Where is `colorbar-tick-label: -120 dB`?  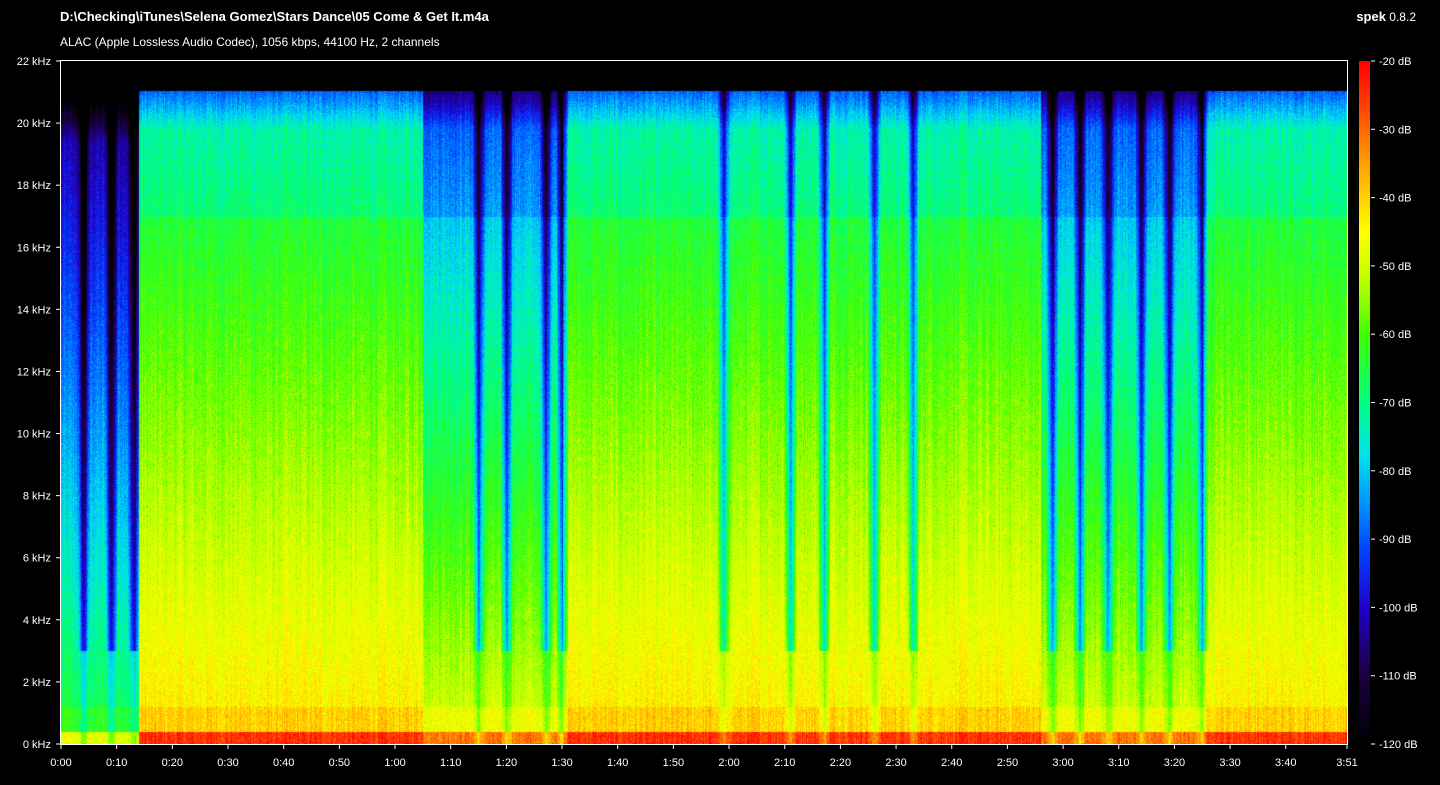 colorbar-tick-label: -120 dB is located at coordinates (1398, 745).